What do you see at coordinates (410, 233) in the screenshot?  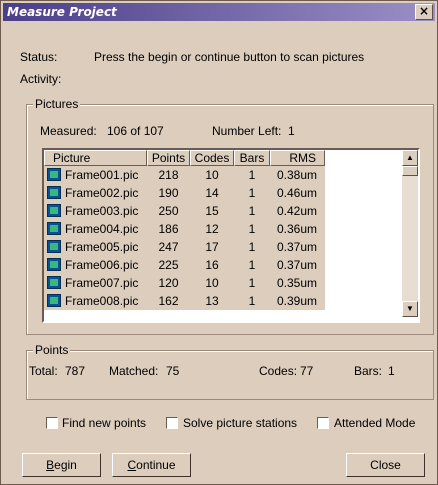 I see `vertical-scrollbar: ▲ ▼` at bounding box center [410, 233].